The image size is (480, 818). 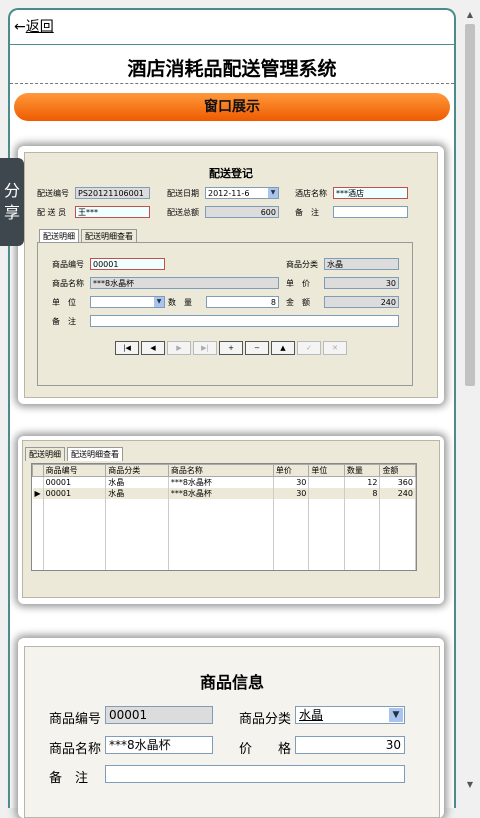 What do you see at coordinates (470, 15) in the screenshot?
I see `scroll-up-icon: ▲` at bounding box center [470, 15].